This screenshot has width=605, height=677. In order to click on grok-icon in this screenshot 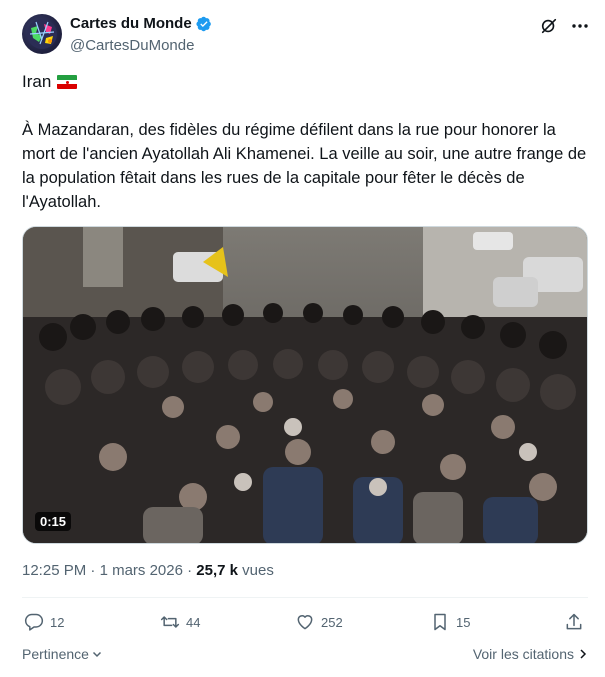, I will do `click(549, 26)`.